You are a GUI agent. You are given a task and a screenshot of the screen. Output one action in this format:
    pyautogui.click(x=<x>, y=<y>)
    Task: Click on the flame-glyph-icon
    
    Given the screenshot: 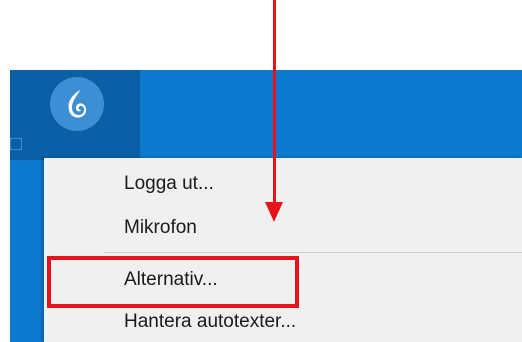 What is the action you would take?
    pyautogui.click(x=77, y=104)
    